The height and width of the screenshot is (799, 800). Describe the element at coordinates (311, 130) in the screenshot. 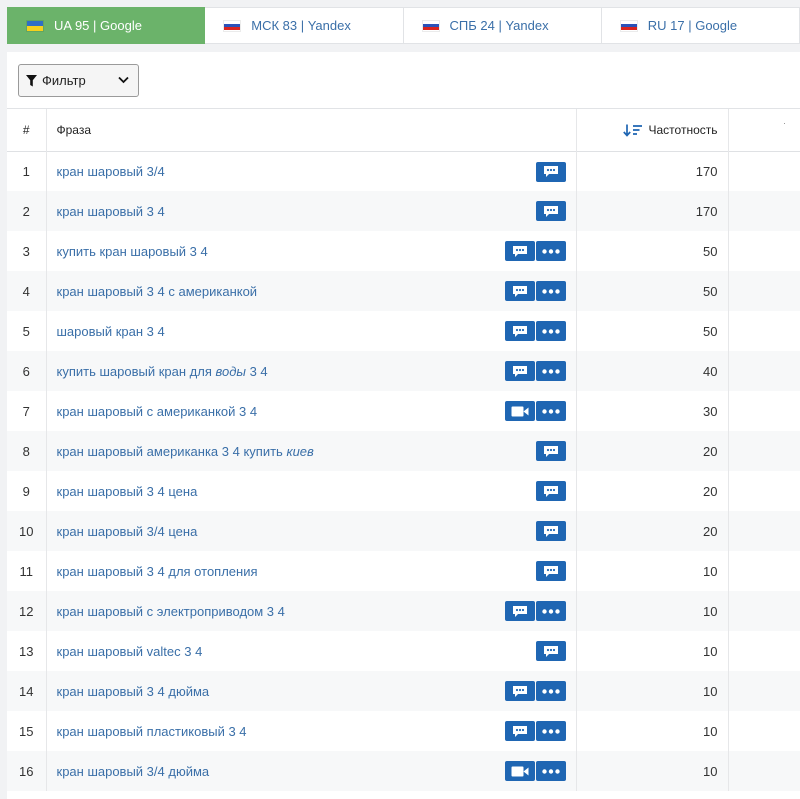

I see `header-phrase: Фраза` at that location.